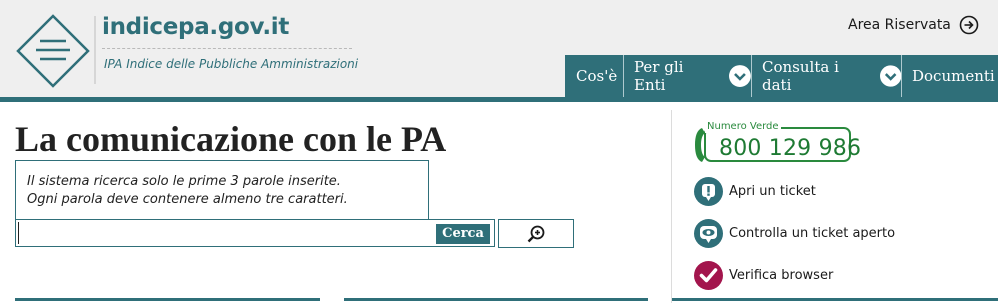 The image size is (998, 303). What do you see at coordinates (812, 233) in the screenshot?
I see `check-ticket-label: Controlla un ticket aperto` at bounding box center [812, 233].